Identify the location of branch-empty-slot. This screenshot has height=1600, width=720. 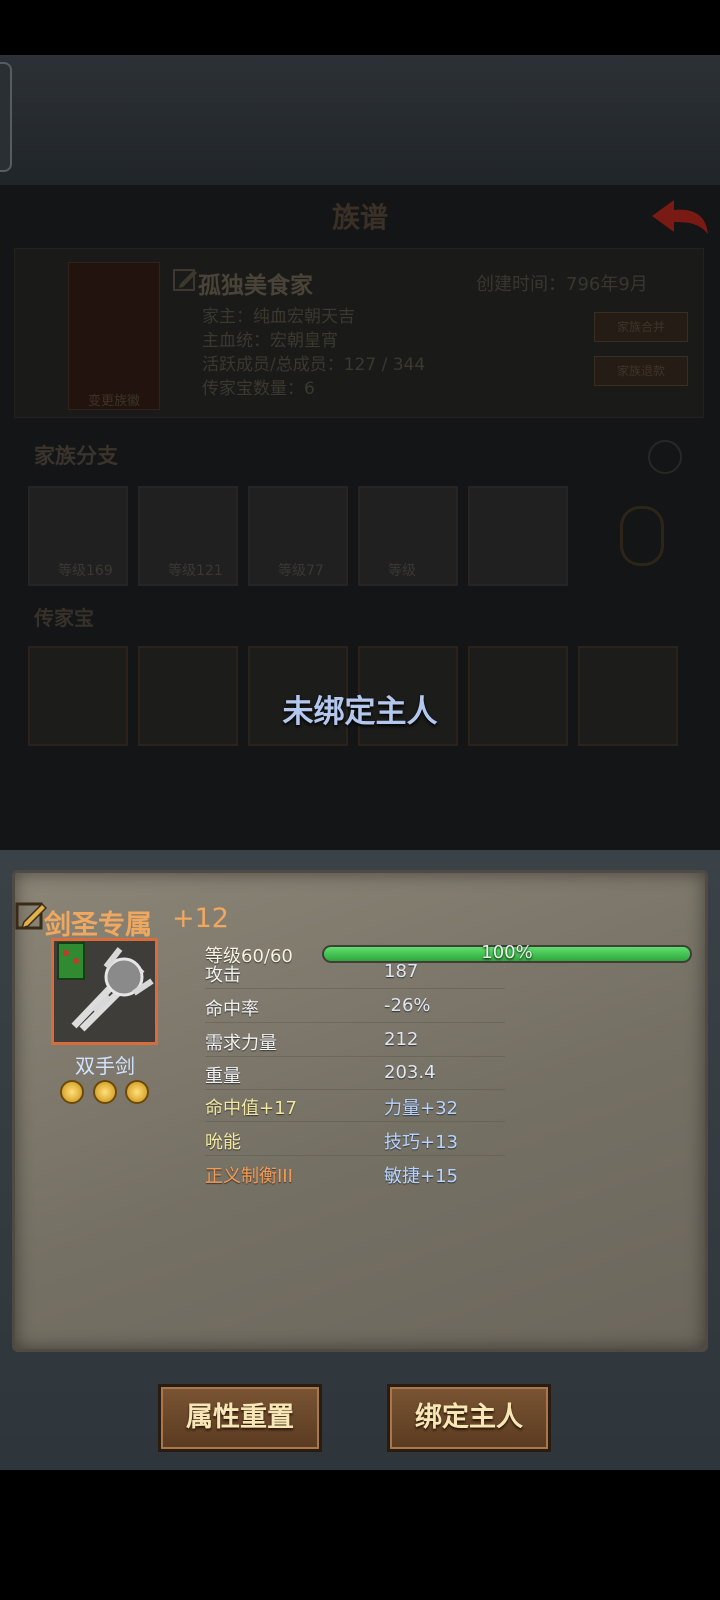
(518, 536).